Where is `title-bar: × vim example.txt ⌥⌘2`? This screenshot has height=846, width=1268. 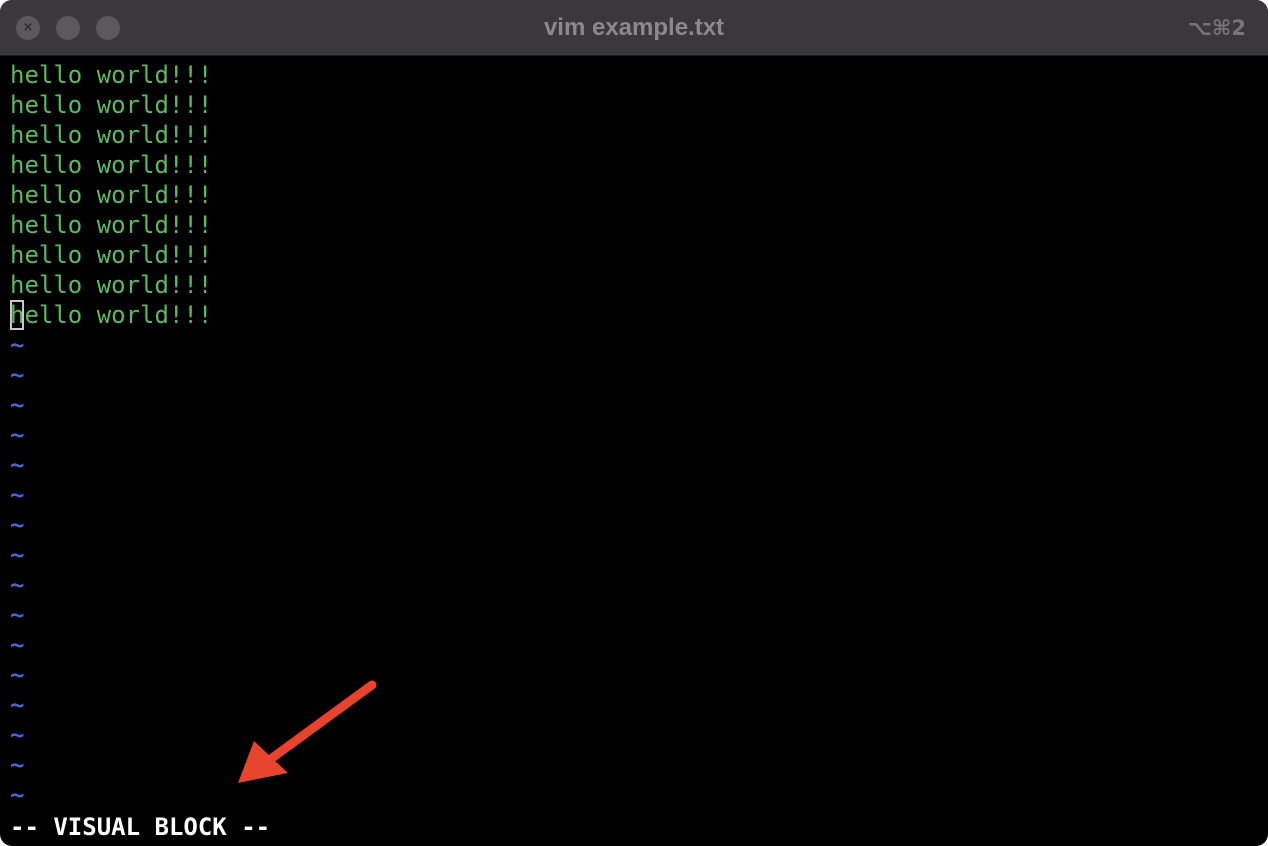
title-bar: × vim example.txt ⌥⌘2 is located at coordinates (634, 28).